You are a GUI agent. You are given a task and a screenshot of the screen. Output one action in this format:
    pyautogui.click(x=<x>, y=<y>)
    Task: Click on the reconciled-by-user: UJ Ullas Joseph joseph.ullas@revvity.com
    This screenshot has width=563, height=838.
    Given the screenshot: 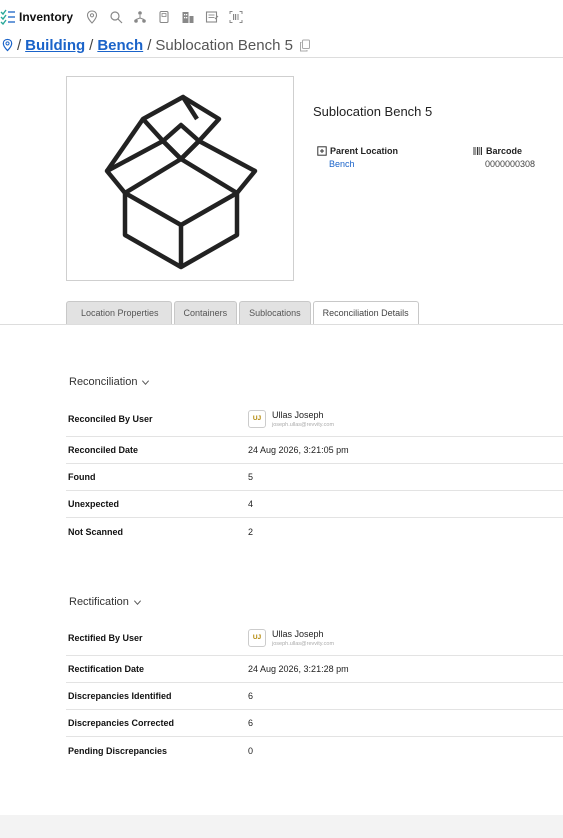 What is the action you would take?
    pyautogui.click(x=291, y=418)
    